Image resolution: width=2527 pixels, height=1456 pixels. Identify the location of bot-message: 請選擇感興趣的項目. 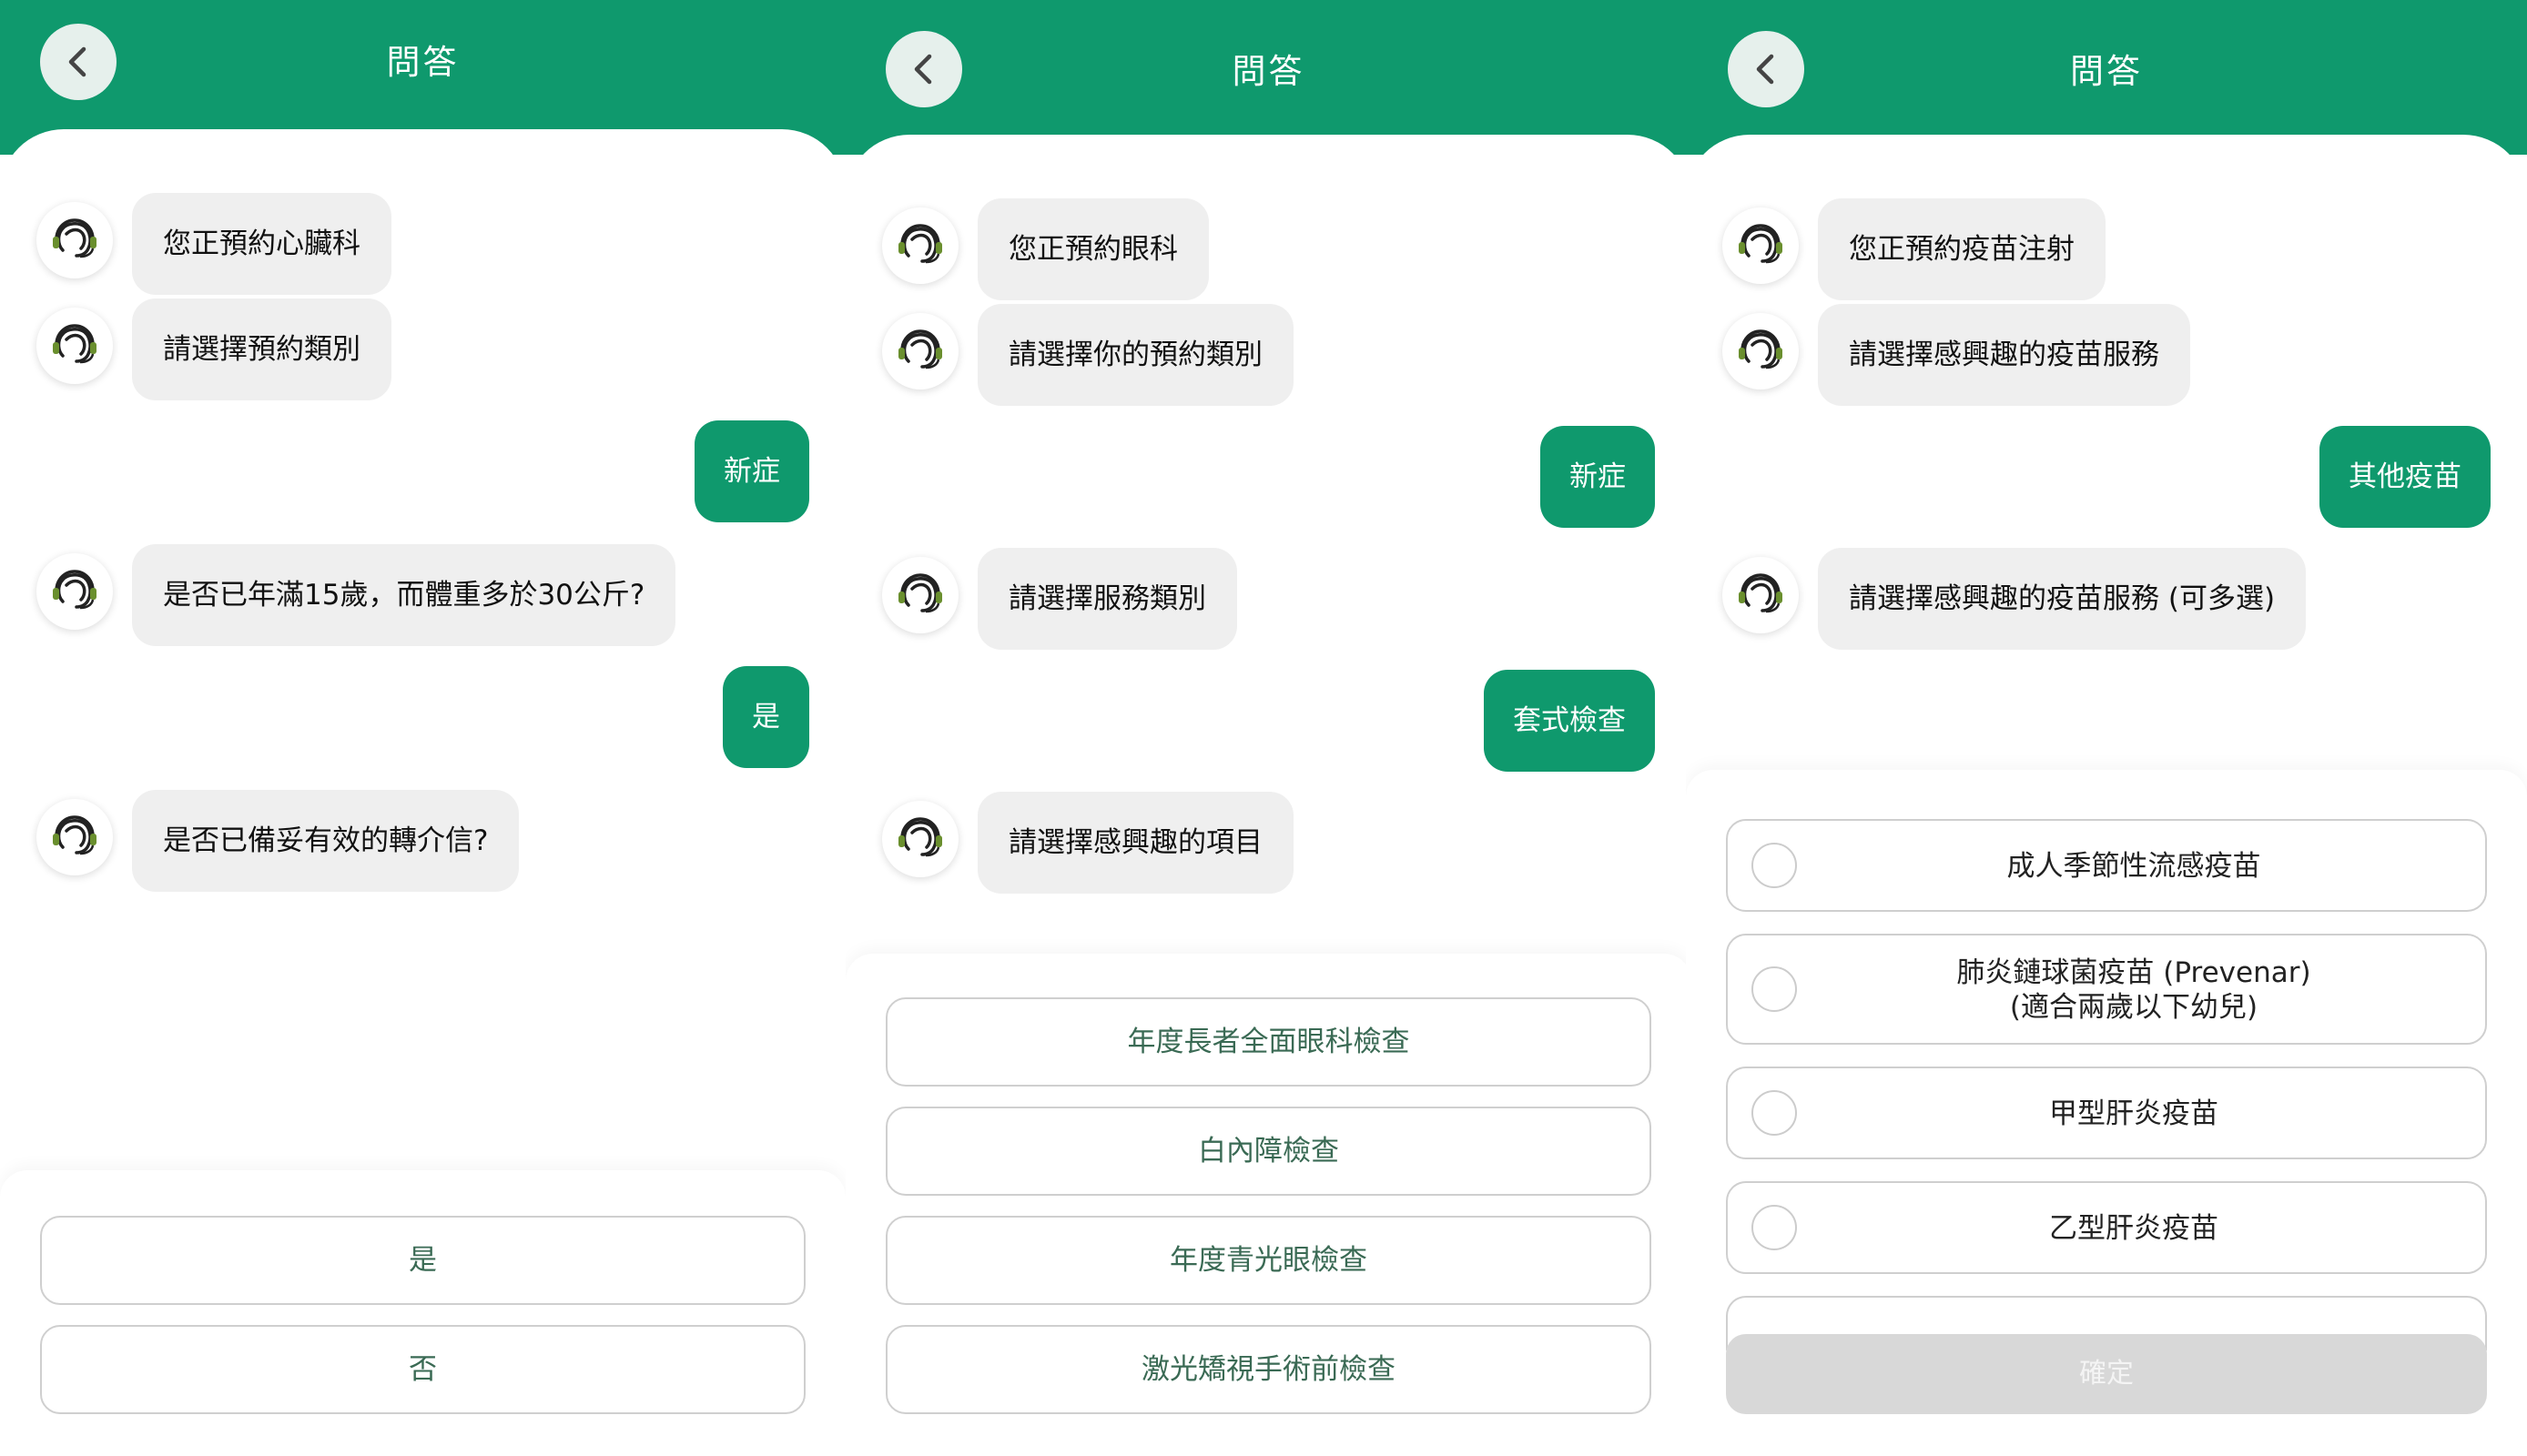
(1136, 843).